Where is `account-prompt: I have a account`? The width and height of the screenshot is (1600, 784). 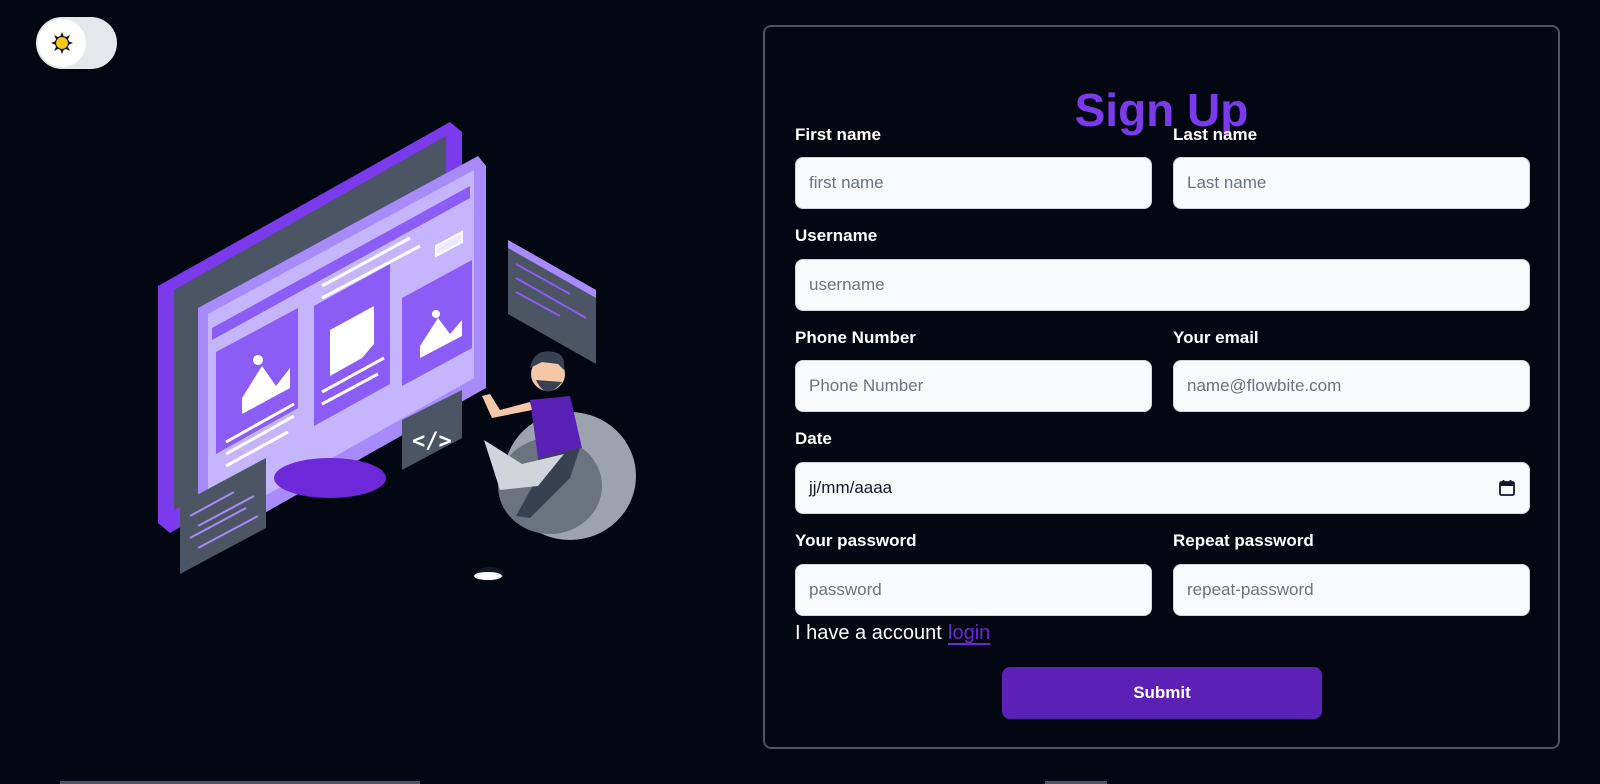 account-prompt: I have a account is located at coordinates (868, 633).